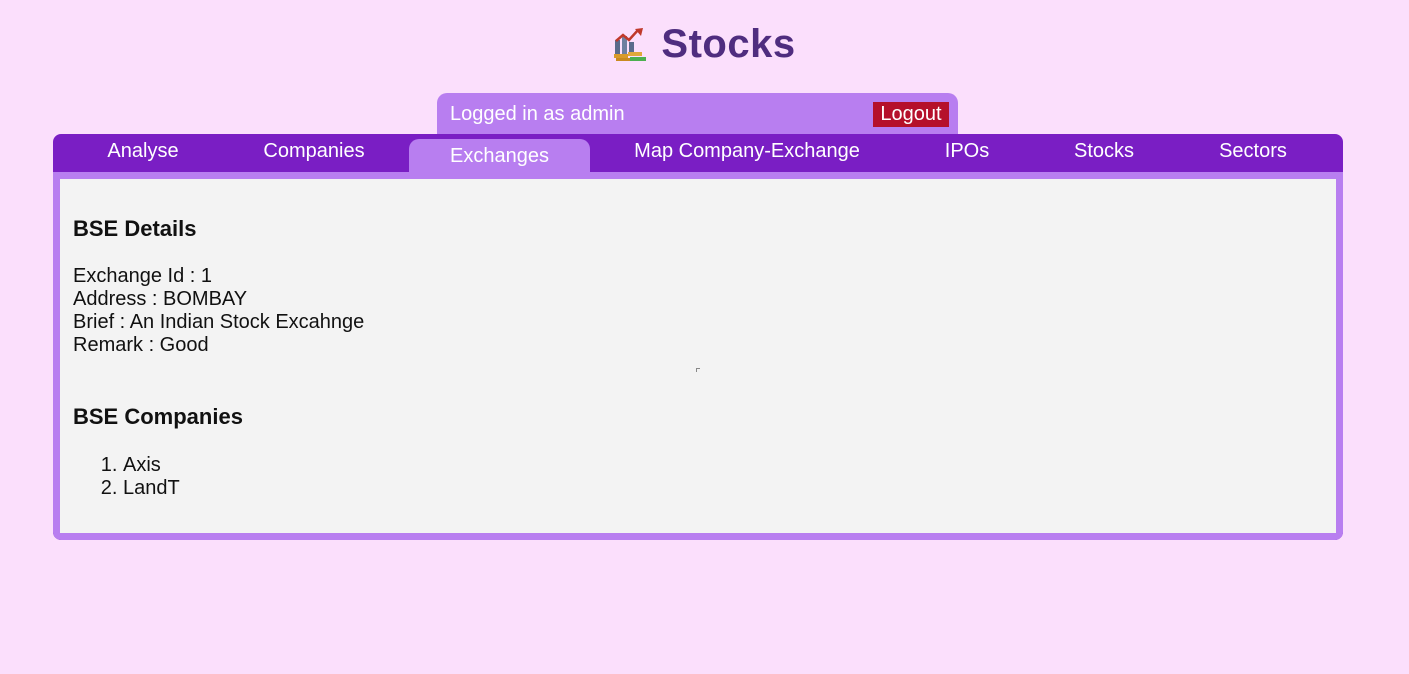 This screenshot has height=674, width=1409. I want to click on companies-heading: BSE Companies, so click(158, 416).